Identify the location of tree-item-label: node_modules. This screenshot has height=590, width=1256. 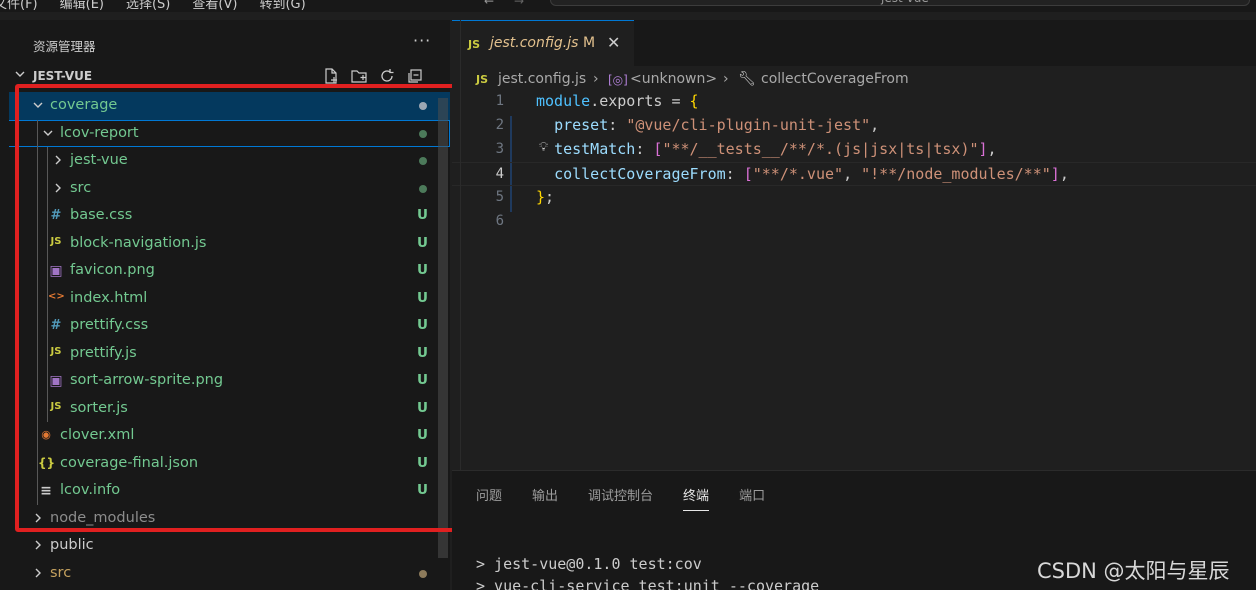
(103, 517).